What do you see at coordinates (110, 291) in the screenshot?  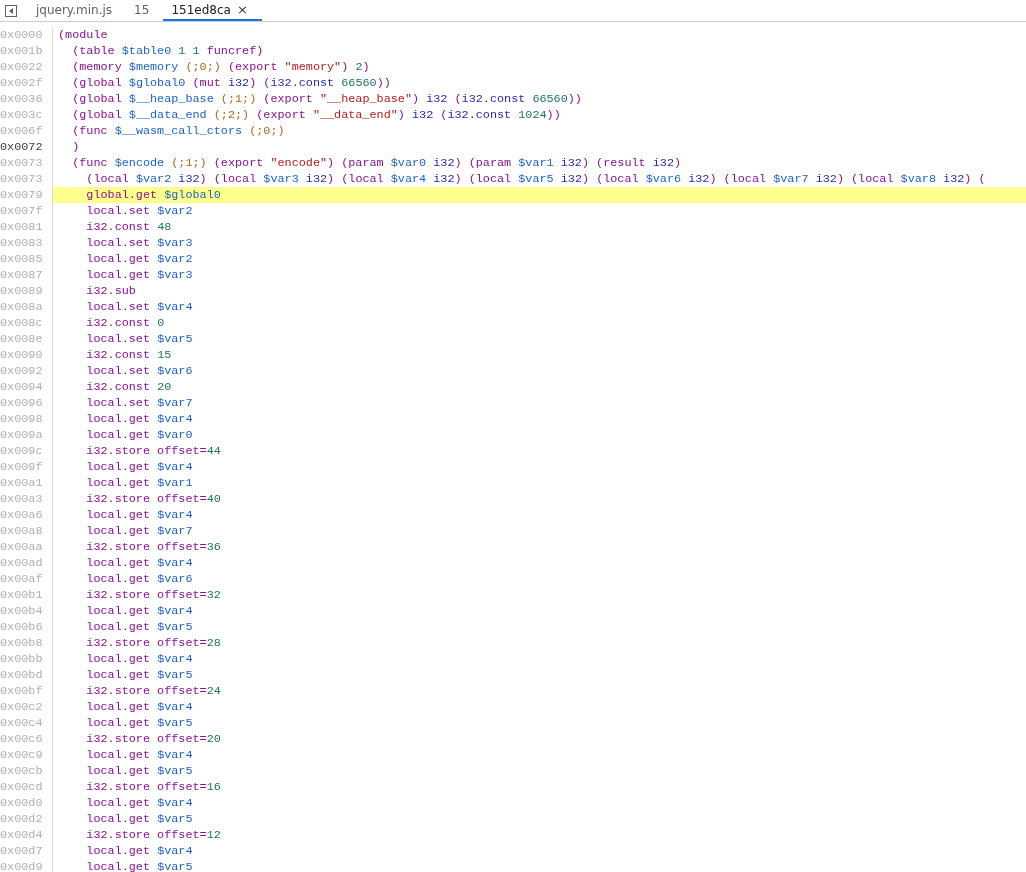 I see `code-line: i32.sub` at bounding box center [110, 291].